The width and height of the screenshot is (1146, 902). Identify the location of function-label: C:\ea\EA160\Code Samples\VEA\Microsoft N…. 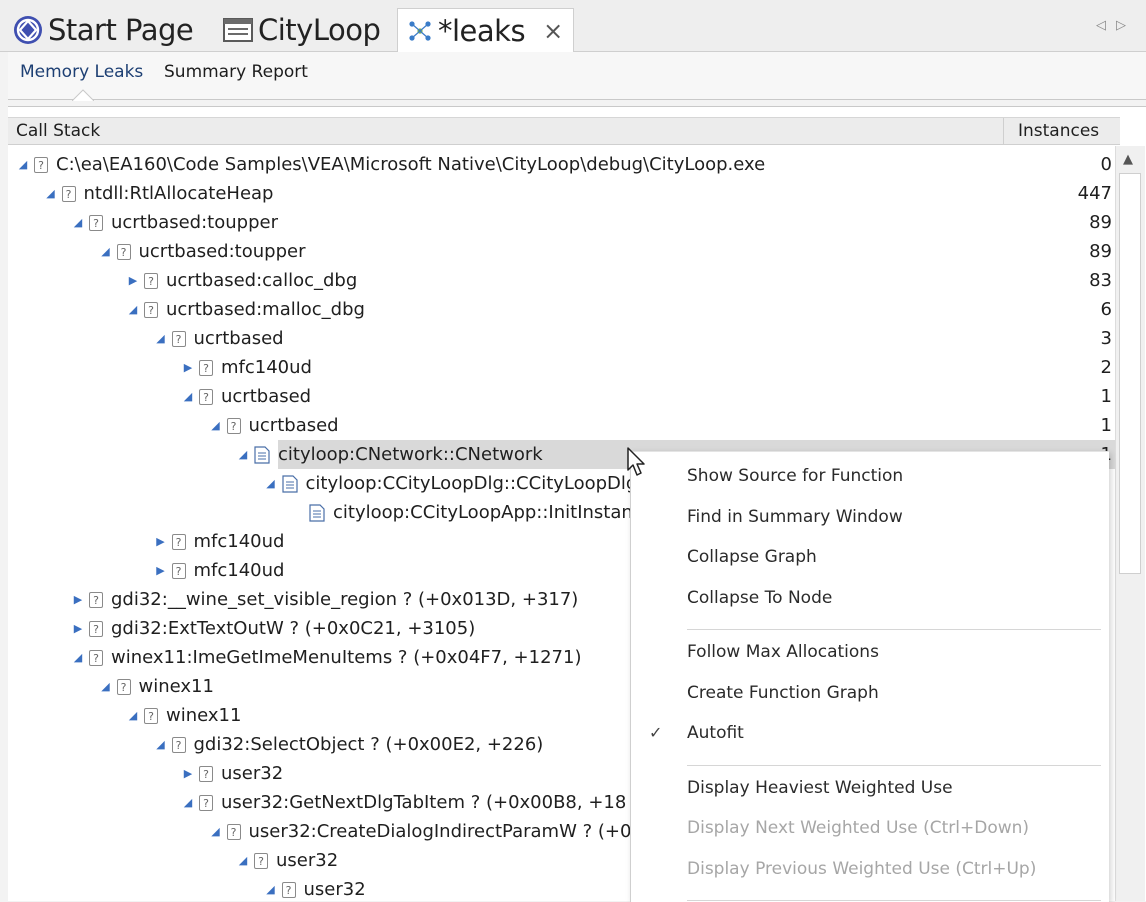
(411, 164).